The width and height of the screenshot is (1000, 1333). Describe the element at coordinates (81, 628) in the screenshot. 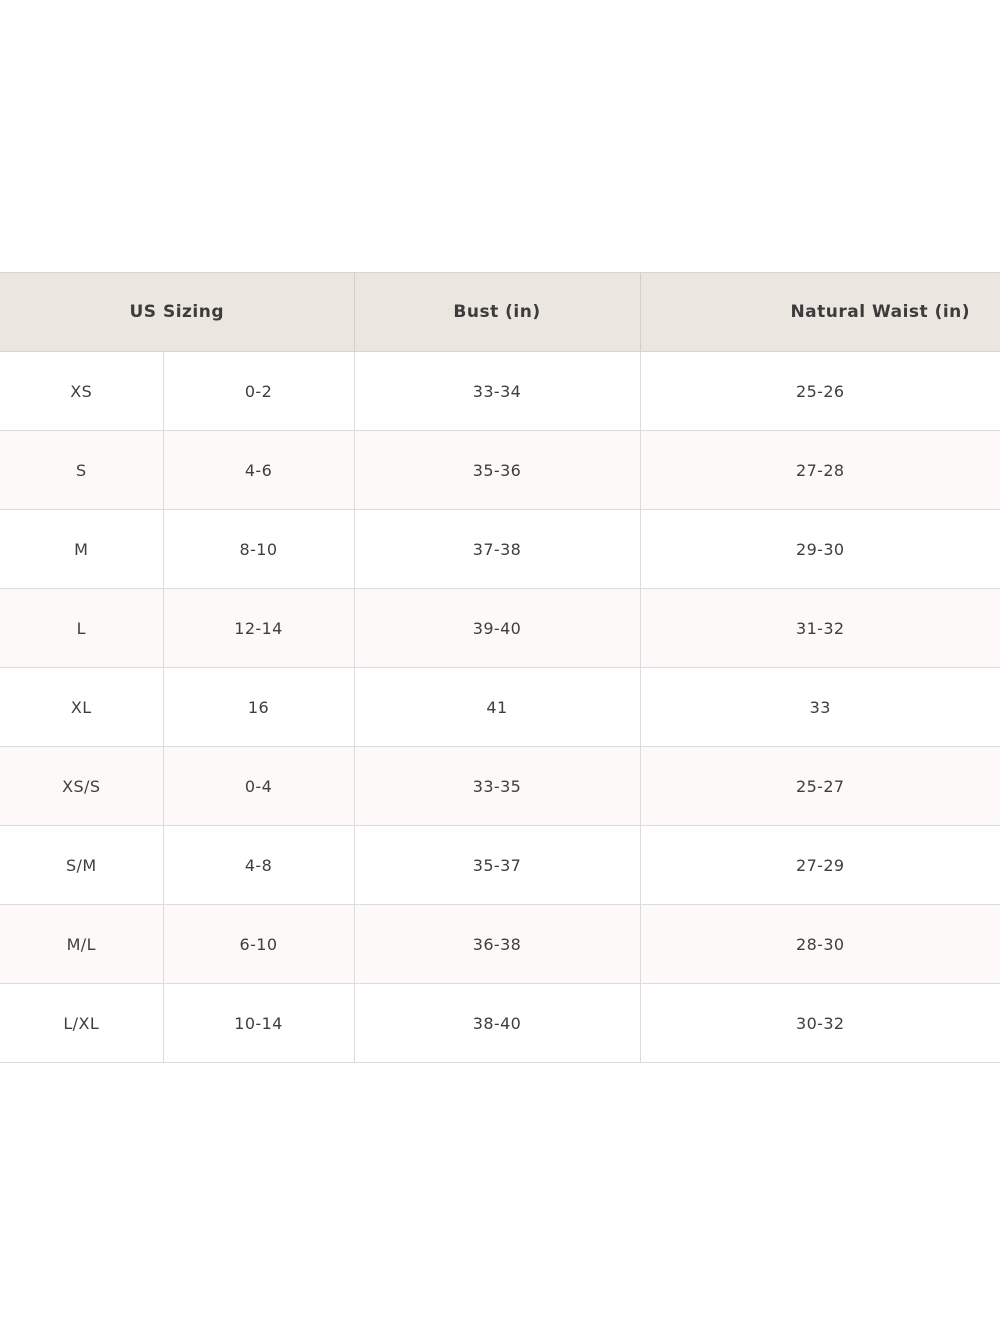

I see `size-label-cell: L` at that location.